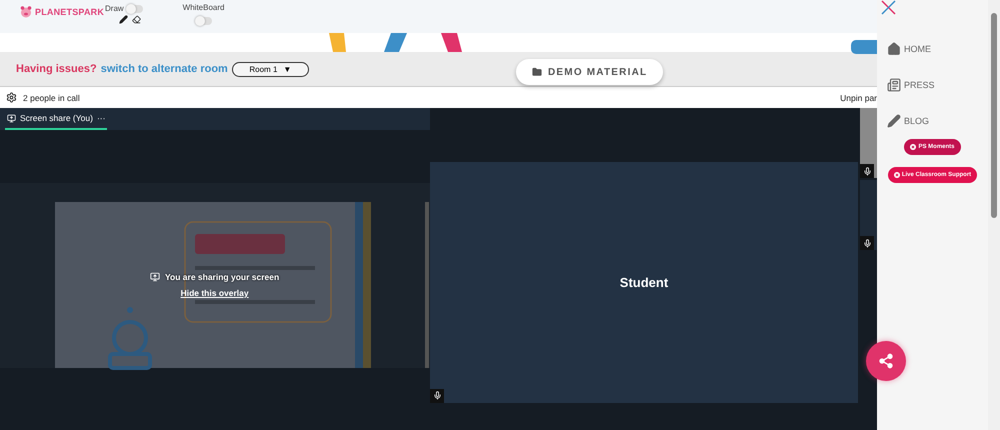  I want to click on sharing-notice: You are sharing your screen, so click(222, 277).